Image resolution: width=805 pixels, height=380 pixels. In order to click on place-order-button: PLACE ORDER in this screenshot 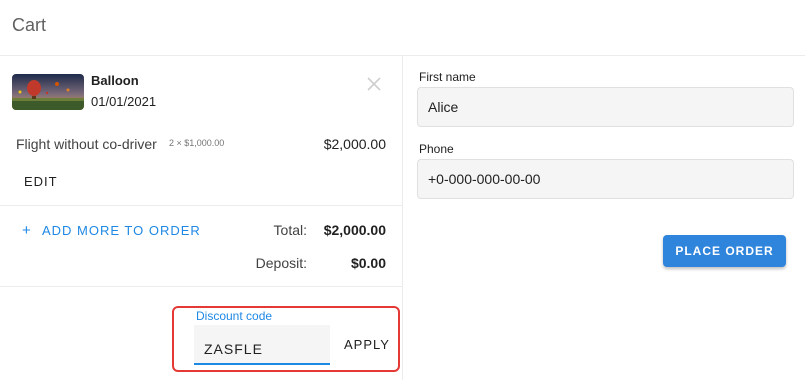, I will do `click(724, 251)`.